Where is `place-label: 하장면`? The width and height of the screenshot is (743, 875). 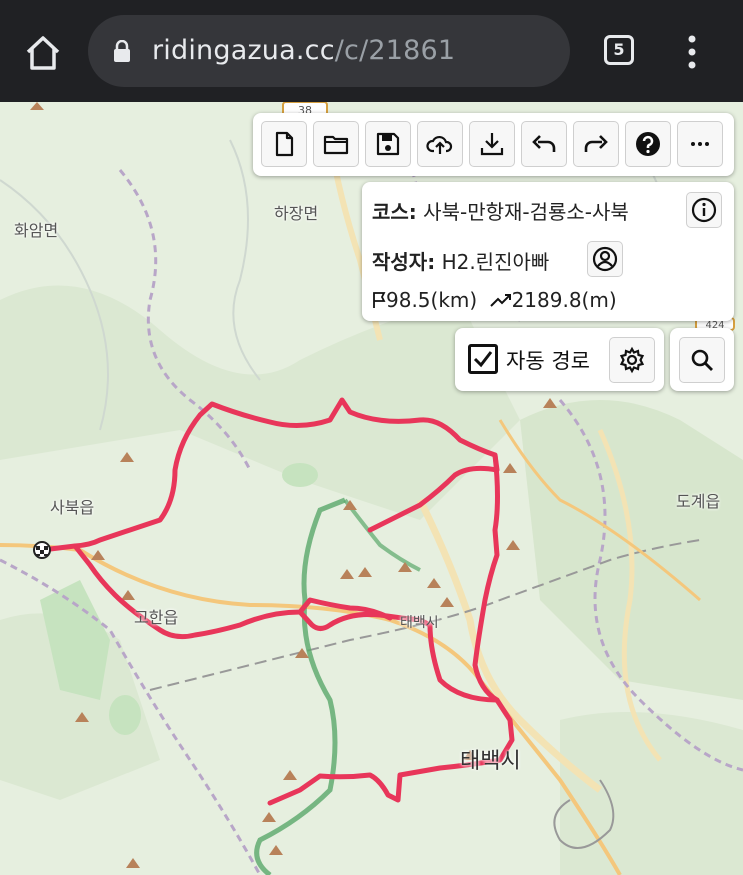 place-label: 하장면 is located at coordinates (296, 213).